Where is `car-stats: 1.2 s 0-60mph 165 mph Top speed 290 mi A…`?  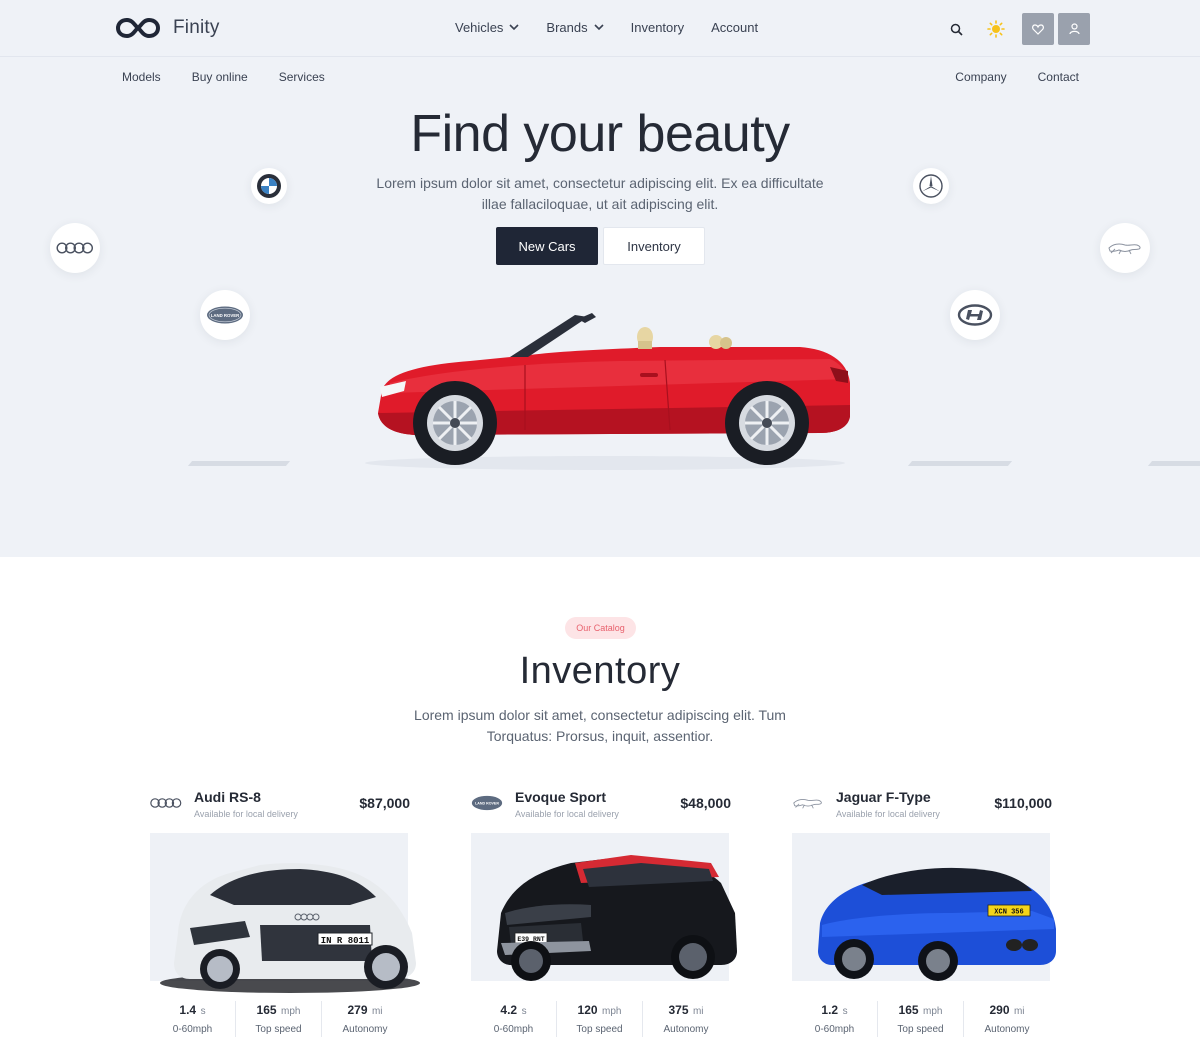 car-stats: 1.2 s 0-60mph 165 mph Top speed 290 mi A… is located at coordinates (922, 1019).